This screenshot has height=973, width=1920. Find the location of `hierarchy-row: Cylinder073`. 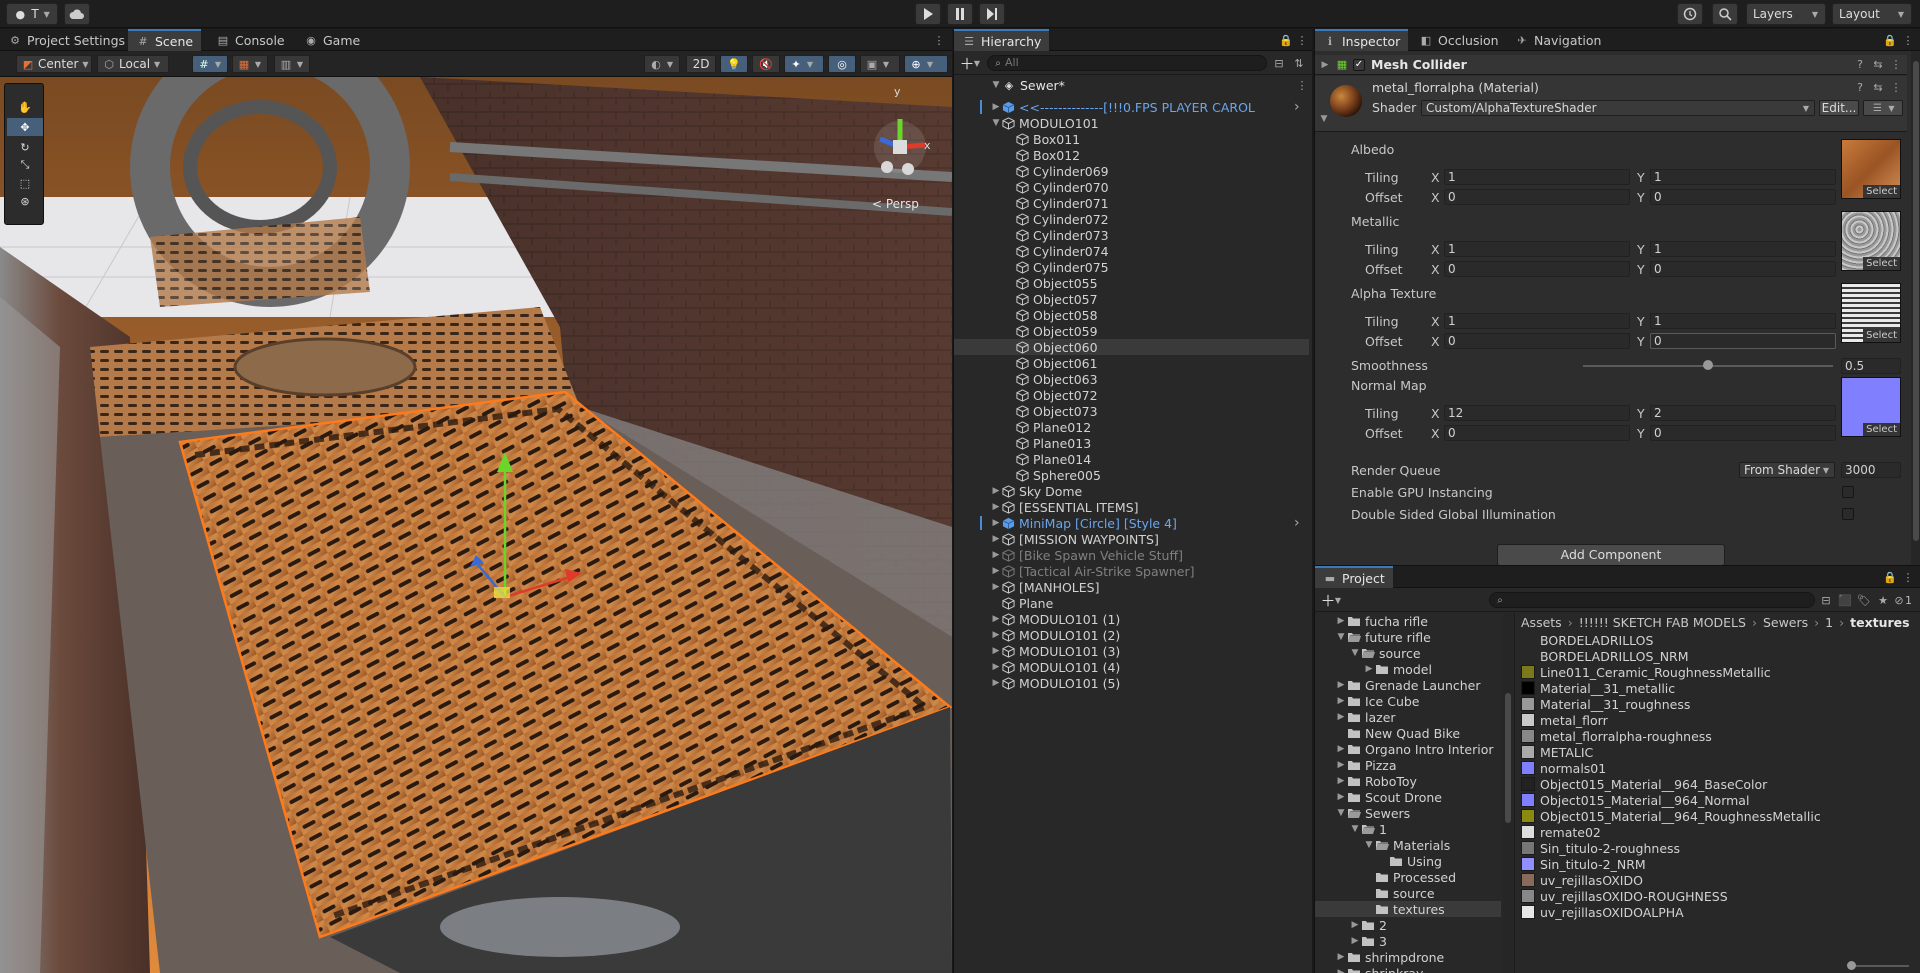

hierarchy-row: Cylinder073 is located at coordinates (1131, 235).